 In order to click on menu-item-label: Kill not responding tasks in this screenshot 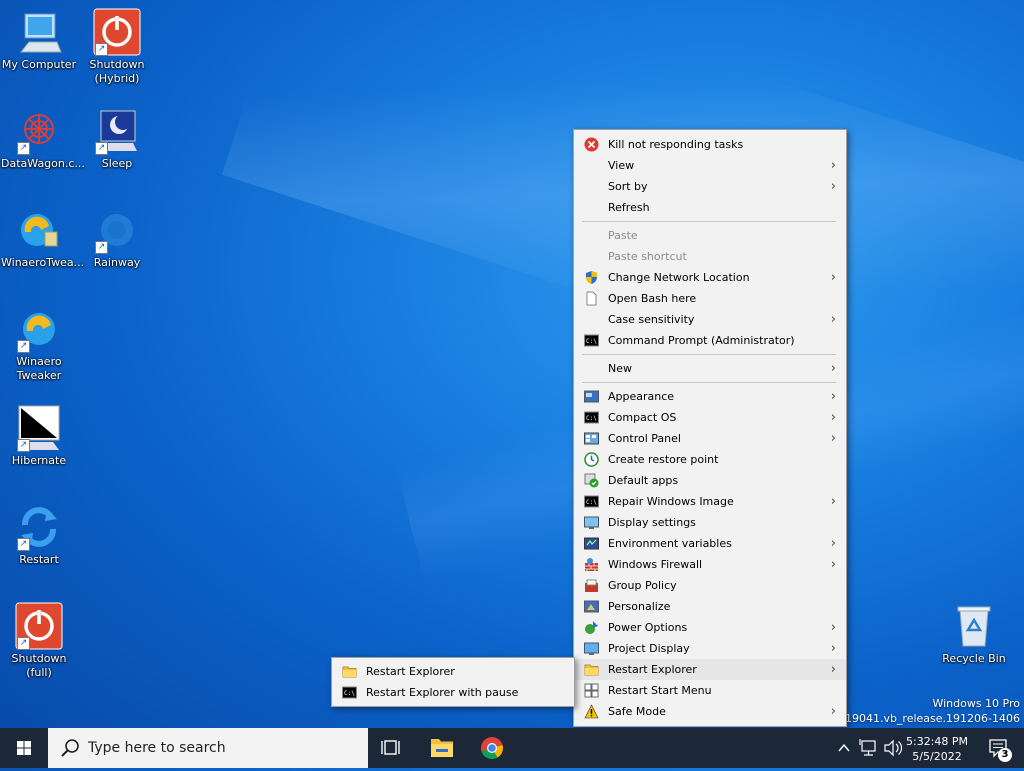, I will do `click(676, 144)`.